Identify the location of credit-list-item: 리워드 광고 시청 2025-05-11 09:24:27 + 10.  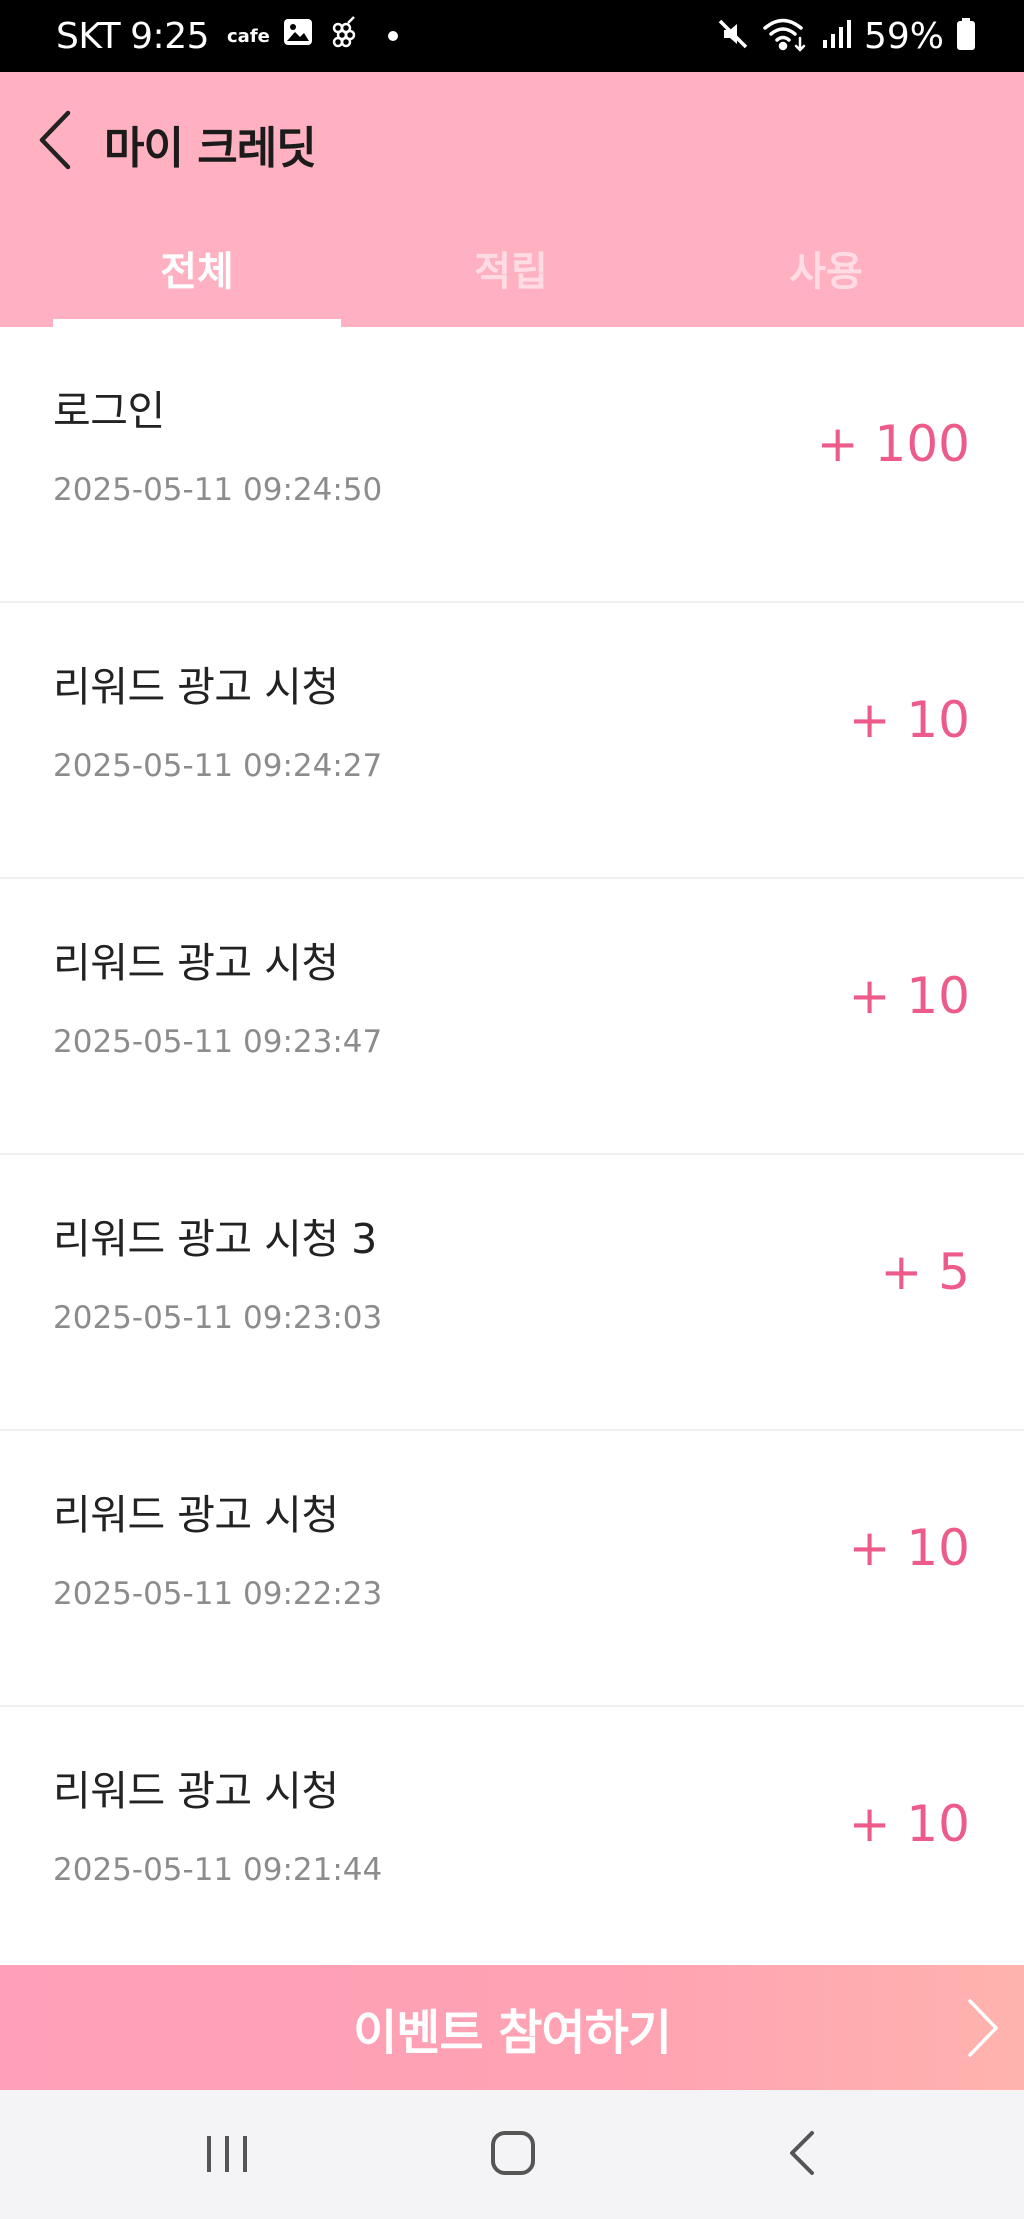
(512, 741).